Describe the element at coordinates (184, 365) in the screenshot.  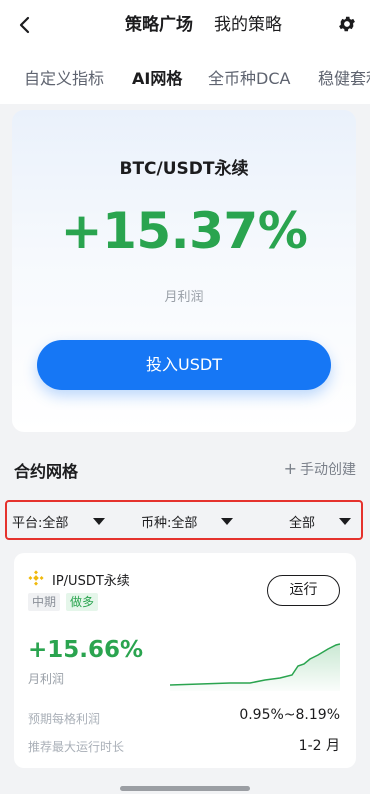
I see `invest-usdt-button: 投入USDT` at that location.